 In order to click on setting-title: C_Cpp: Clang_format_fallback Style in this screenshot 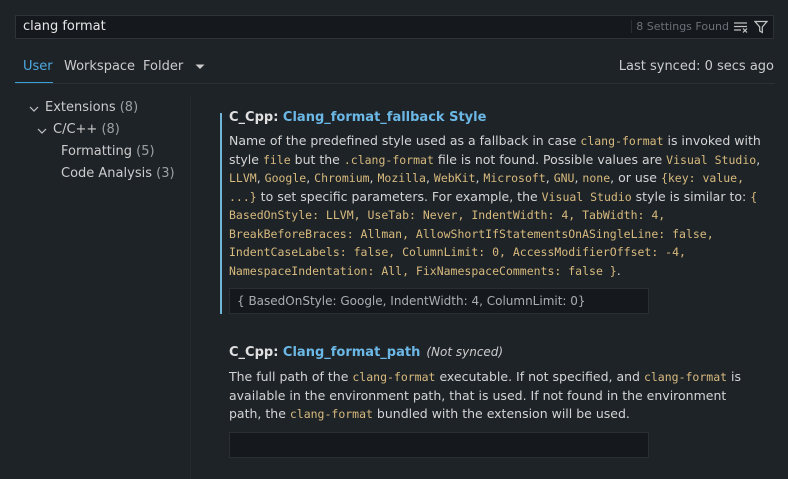, I will do `click(357, 117)`.